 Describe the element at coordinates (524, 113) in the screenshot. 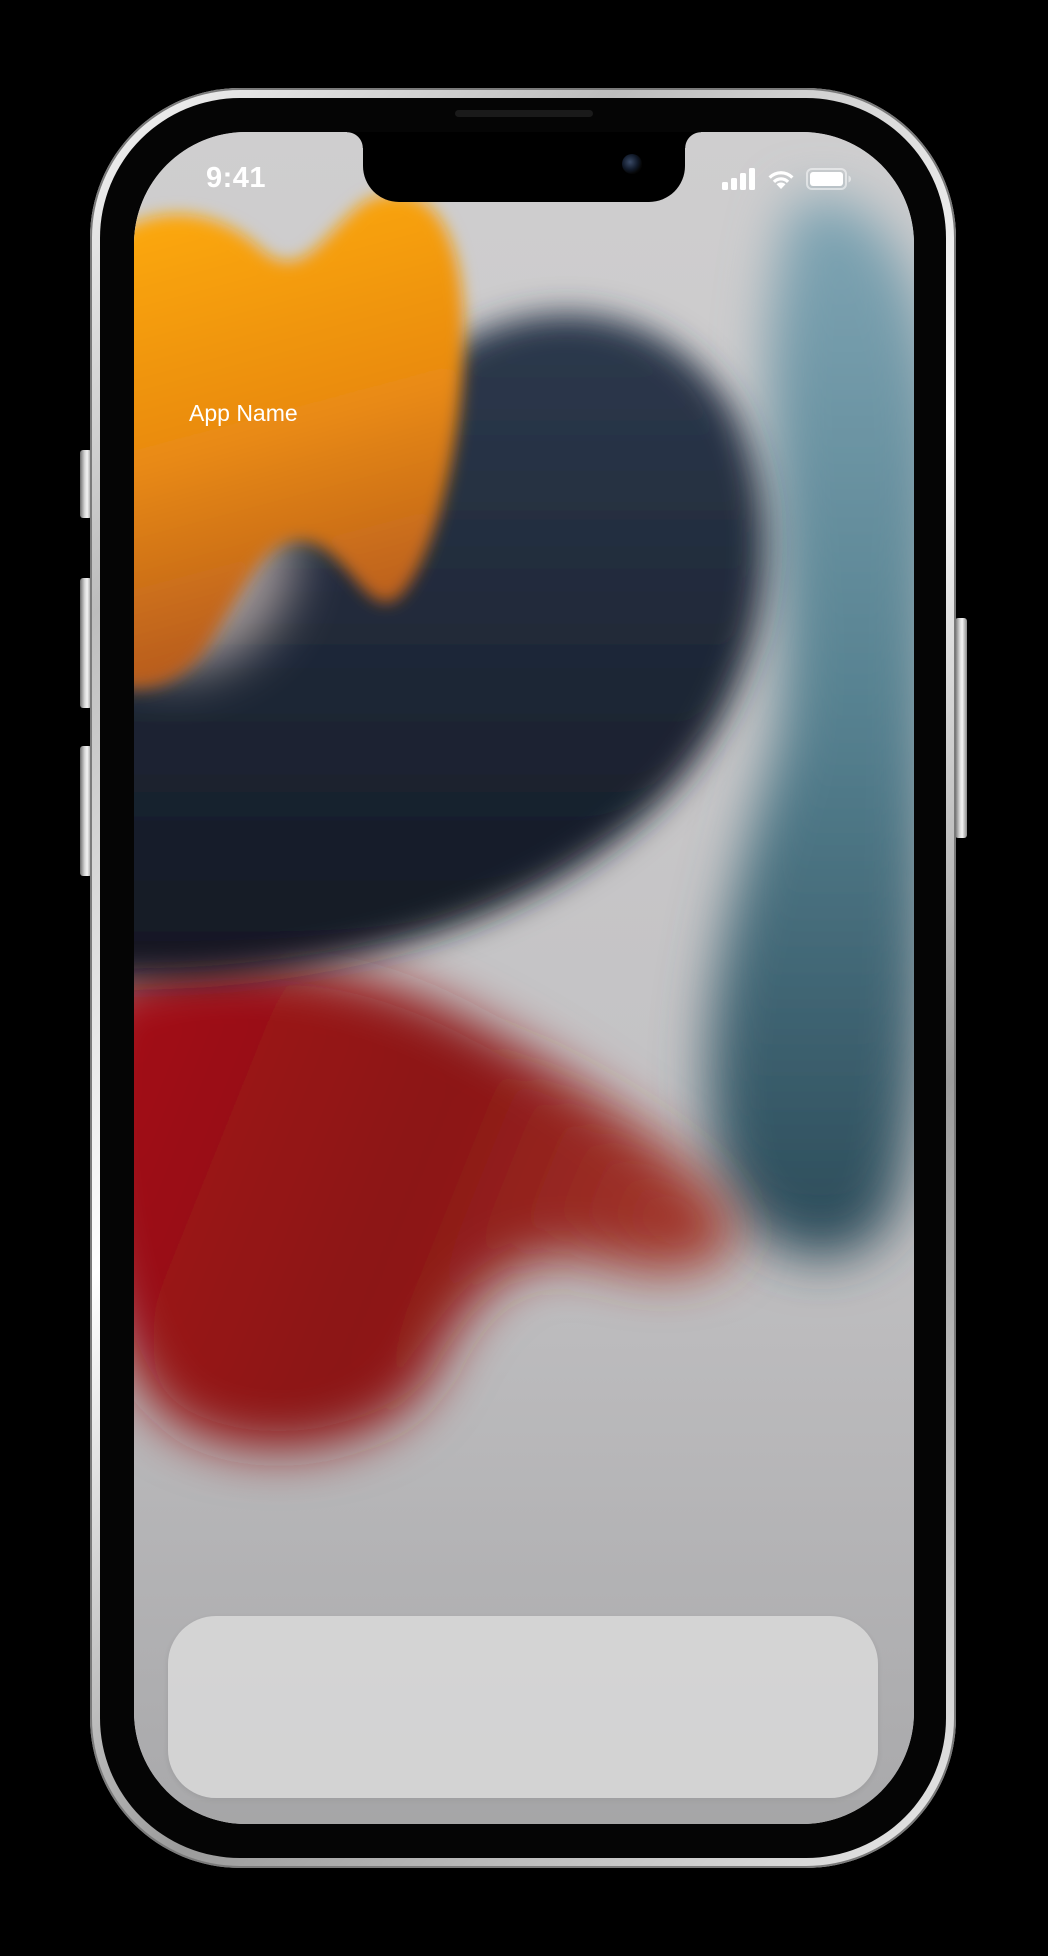

I see `earpiece-speaker` at that location.